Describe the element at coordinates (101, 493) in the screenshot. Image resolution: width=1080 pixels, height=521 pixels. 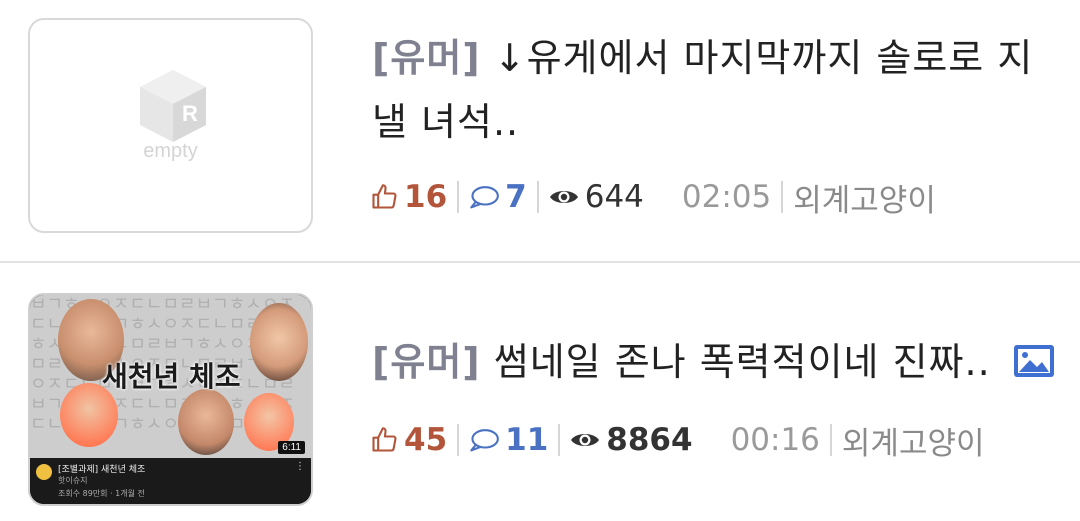
I see `video-stats: 조회수 89만회 · 1개월 전` at that location.